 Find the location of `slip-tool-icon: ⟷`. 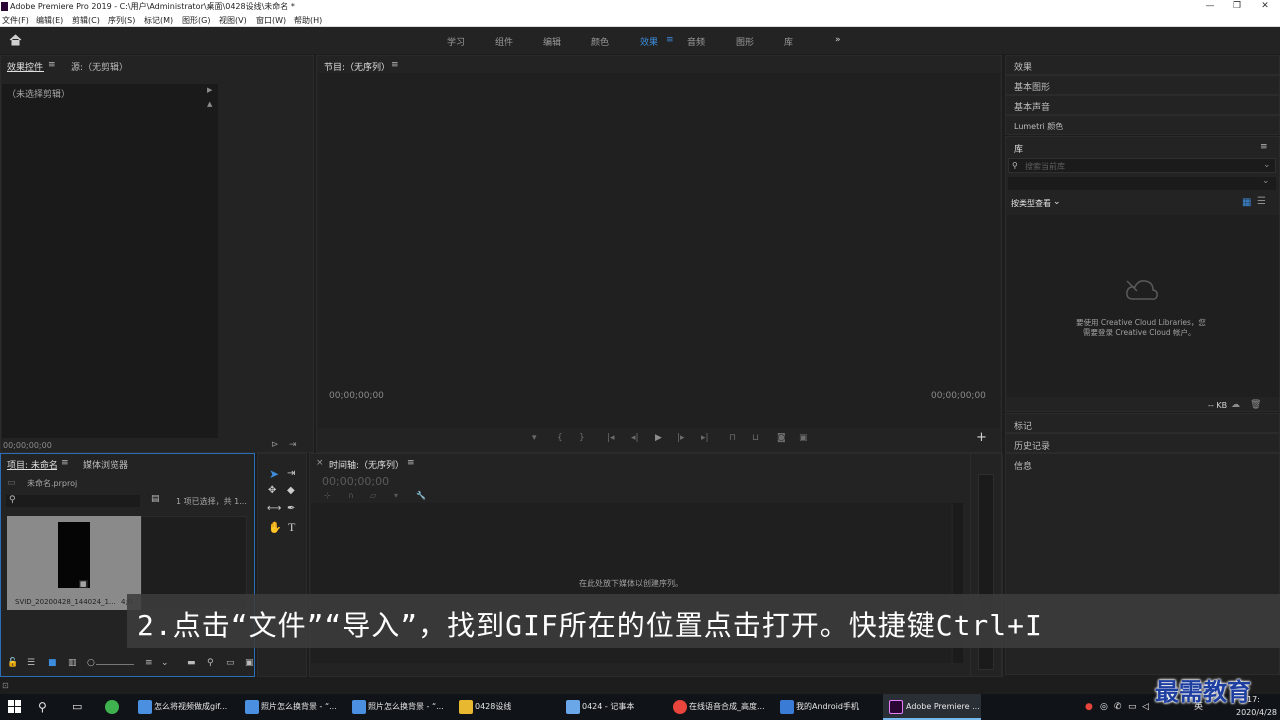

slip-tool-icon: ⟷ is located at coordinates (274, 508).